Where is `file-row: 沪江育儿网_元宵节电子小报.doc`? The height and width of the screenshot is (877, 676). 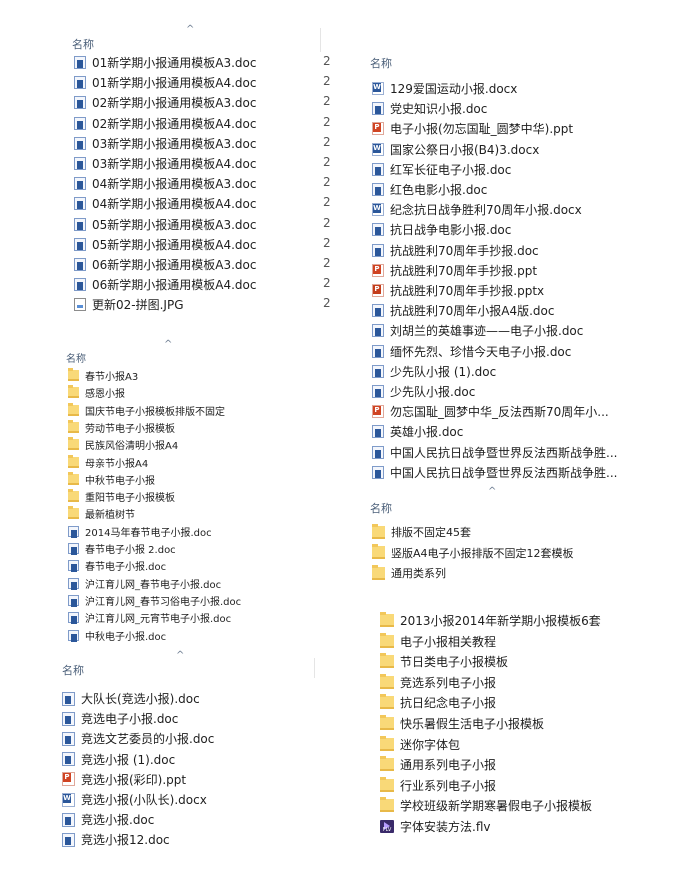
file-row: 沪江育儿网_元宵节电子小报.doc is located at coordinates (149, 617).